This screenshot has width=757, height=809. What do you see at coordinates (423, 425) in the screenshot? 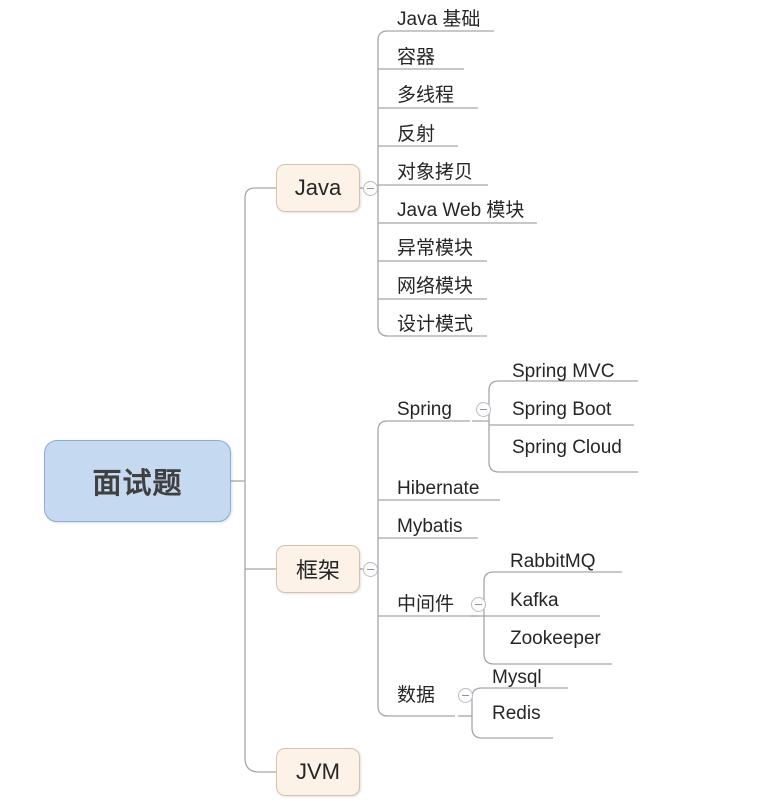
I see `wire-framework-top` at bounding box center [423, 425].